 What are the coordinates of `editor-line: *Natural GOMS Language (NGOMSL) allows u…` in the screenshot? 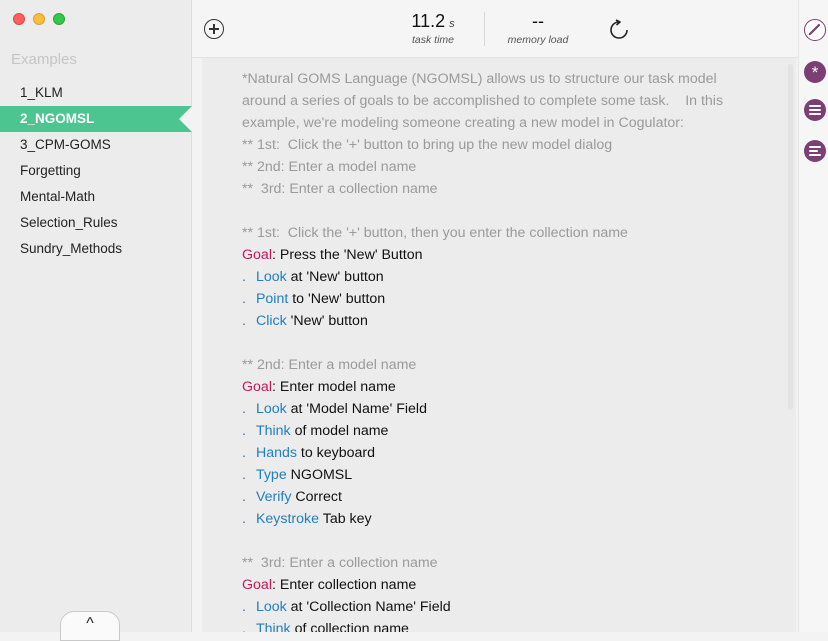 It's located at (482, 79).